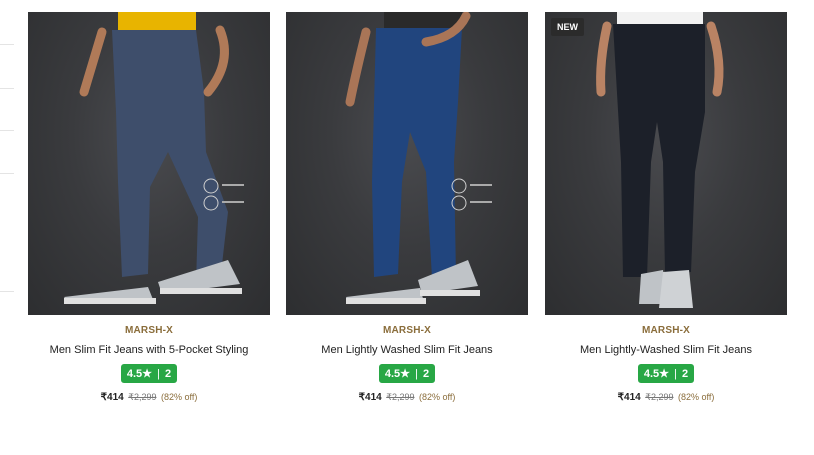  What do you see at coordinates (407, 350) in the screenshot?
I see `product-name: Men Lightly Washed Slim Fit Jeans` at bounding box center [407, 350].